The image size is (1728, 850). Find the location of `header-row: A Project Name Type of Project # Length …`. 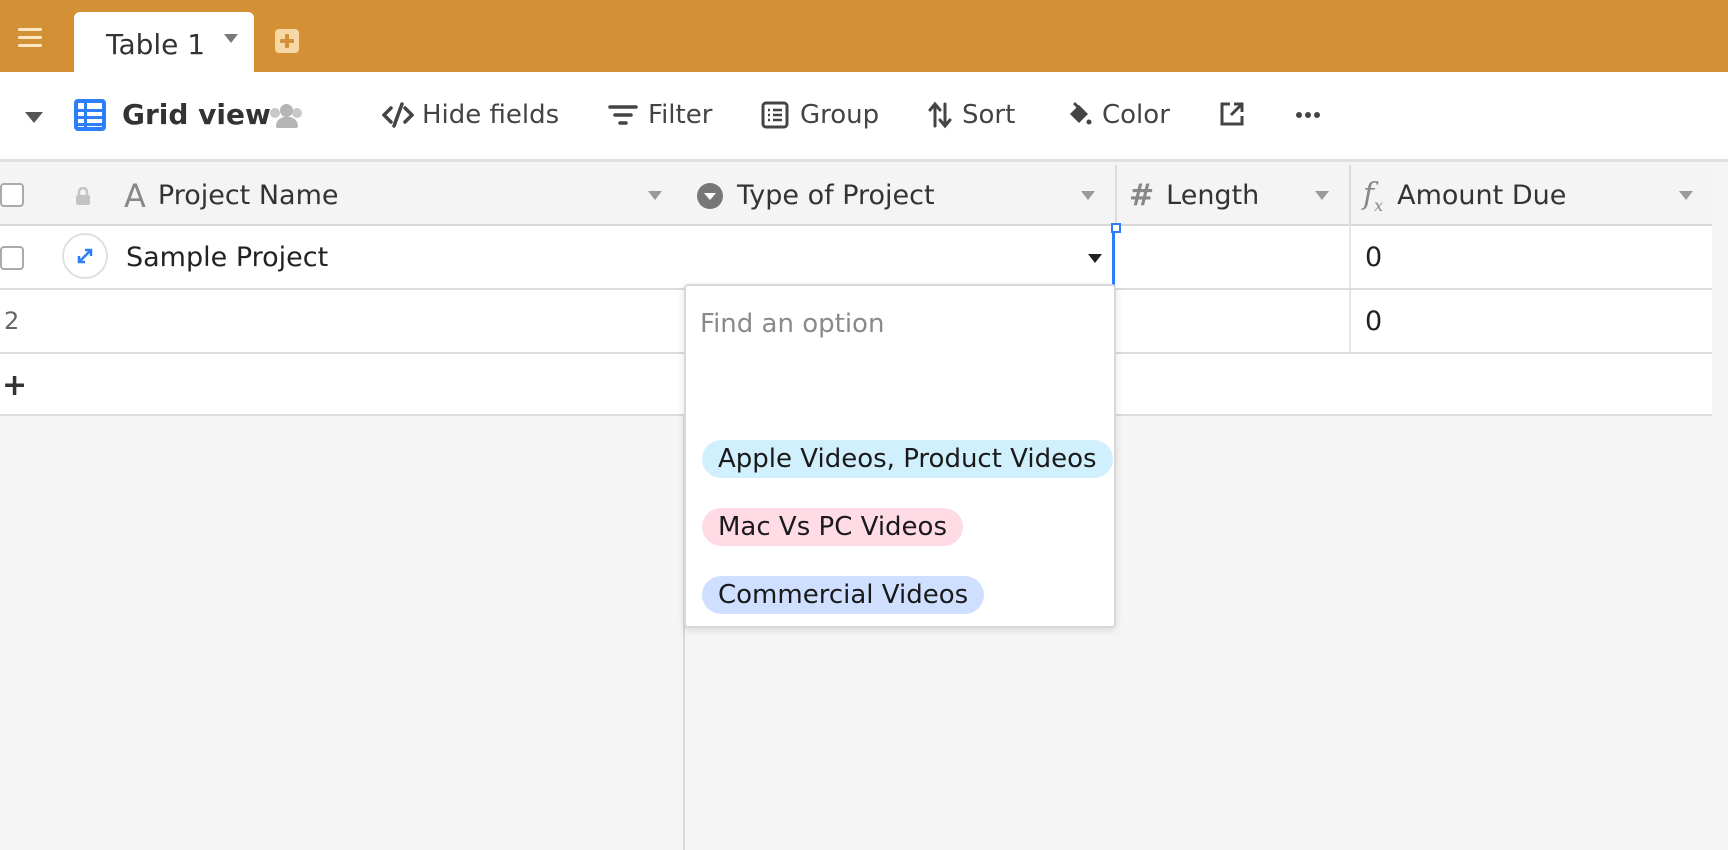

header-row: A Project Name Type of Project # Length … is located at coordinates (856, 195).